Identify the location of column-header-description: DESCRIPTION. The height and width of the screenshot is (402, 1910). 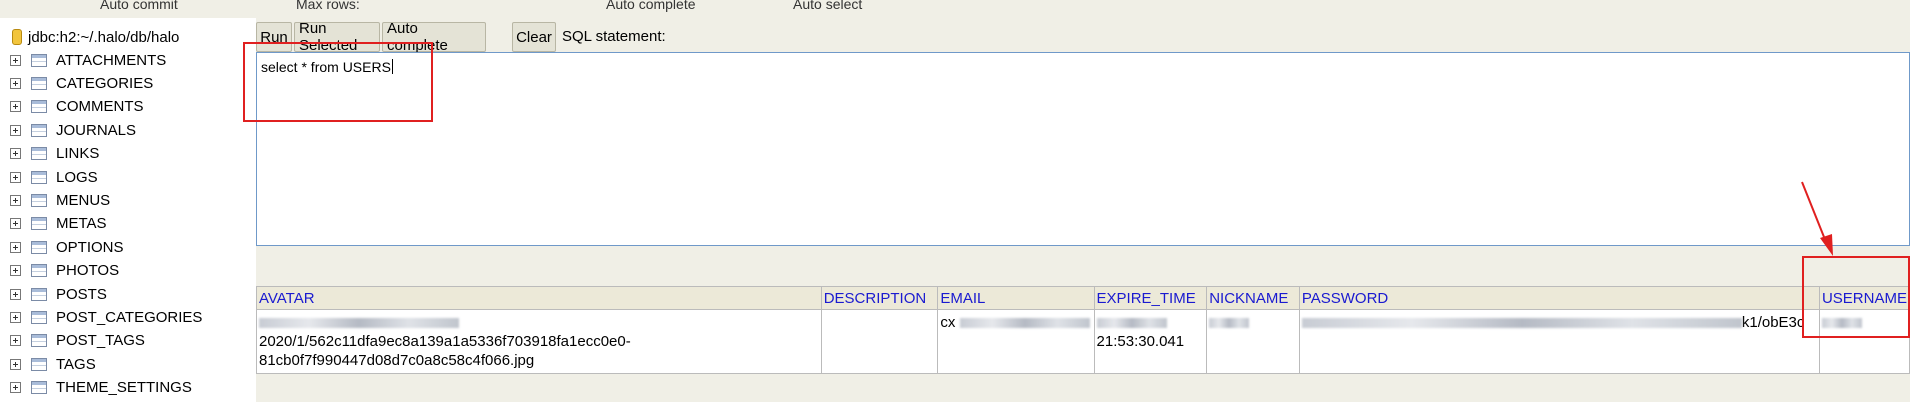
(879, 298).